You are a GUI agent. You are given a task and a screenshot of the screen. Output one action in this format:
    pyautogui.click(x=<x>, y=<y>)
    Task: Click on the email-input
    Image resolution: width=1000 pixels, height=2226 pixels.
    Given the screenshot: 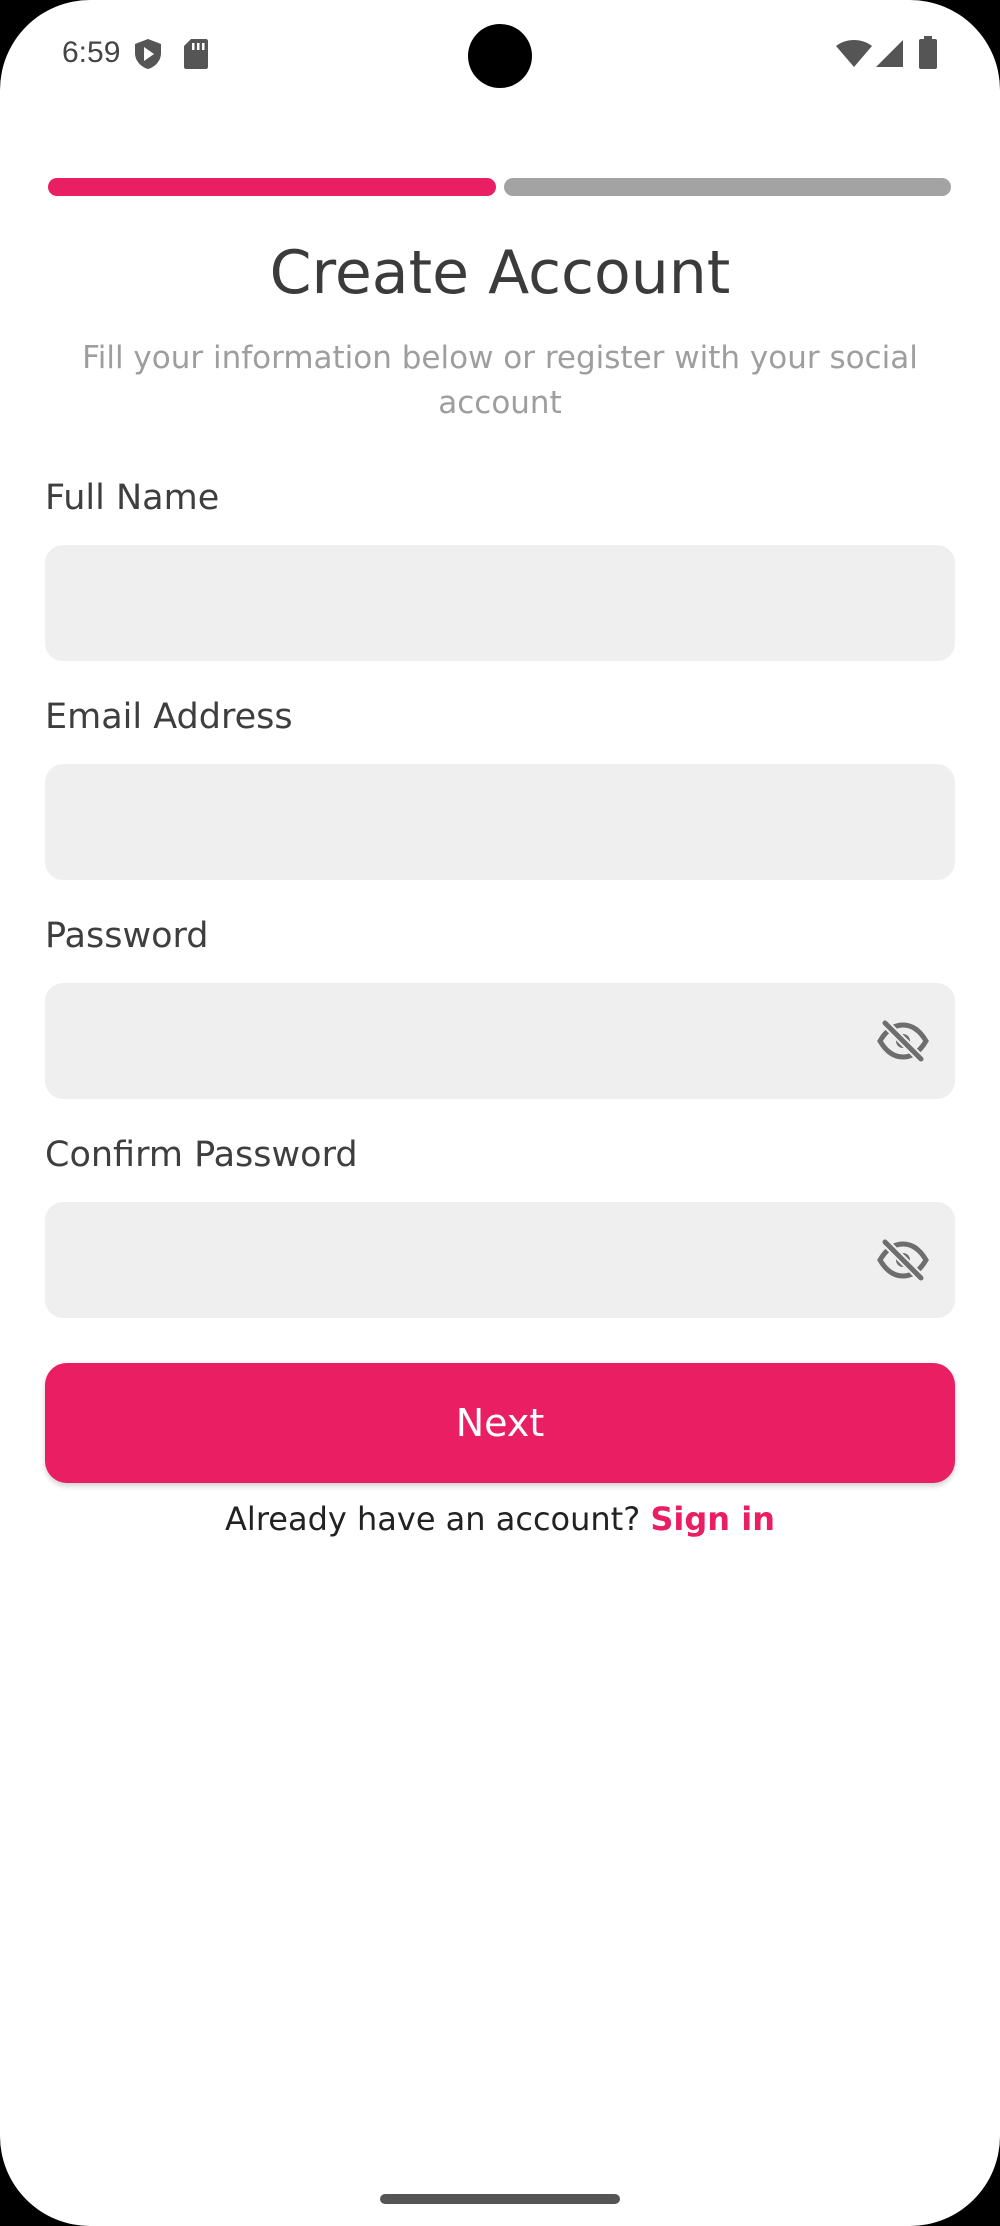 What is the action you would take?
    pyautogui.click(x=500, y=822)
    